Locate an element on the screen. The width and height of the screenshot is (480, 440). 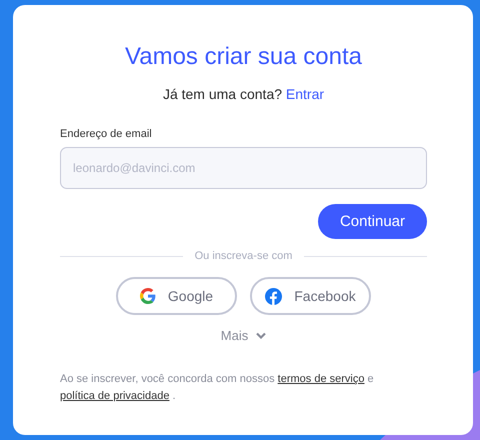
more-button: Mais is located at coordinates (243, 335).